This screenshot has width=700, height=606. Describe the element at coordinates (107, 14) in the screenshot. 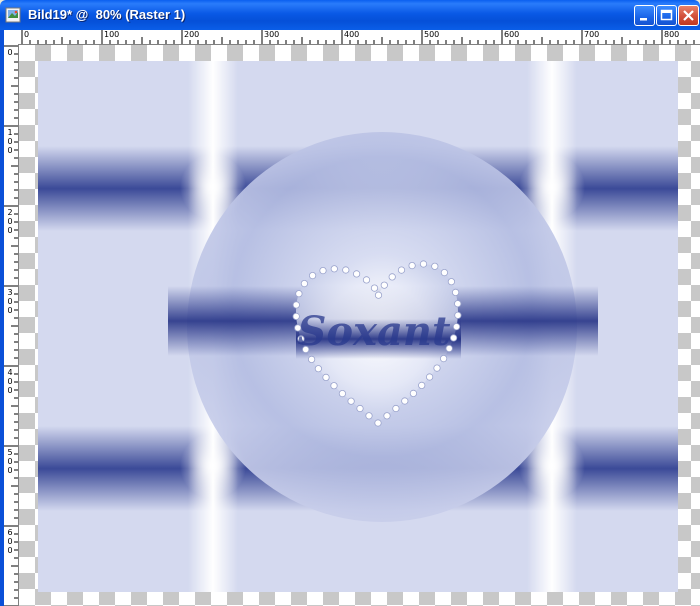

I see `window-title: Bild19* @ 80% (Raster 1)` at that location.